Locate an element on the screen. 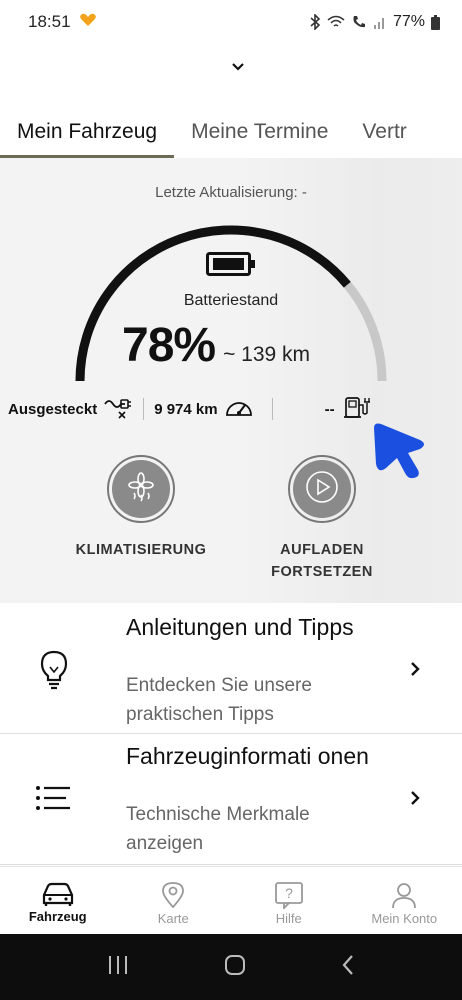  tab-bar: Mein Fahrzeug Meine Termine Vertr is located at coordinates (231, 134).